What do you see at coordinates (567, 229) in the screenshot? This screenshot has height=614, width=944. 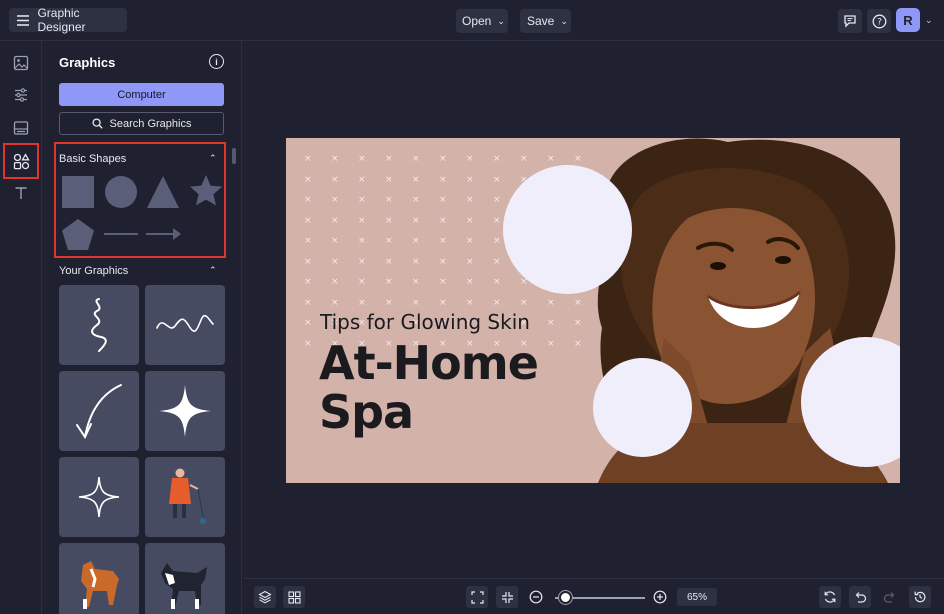 I see `decor-circle-top` at bounding box center [567, 229].